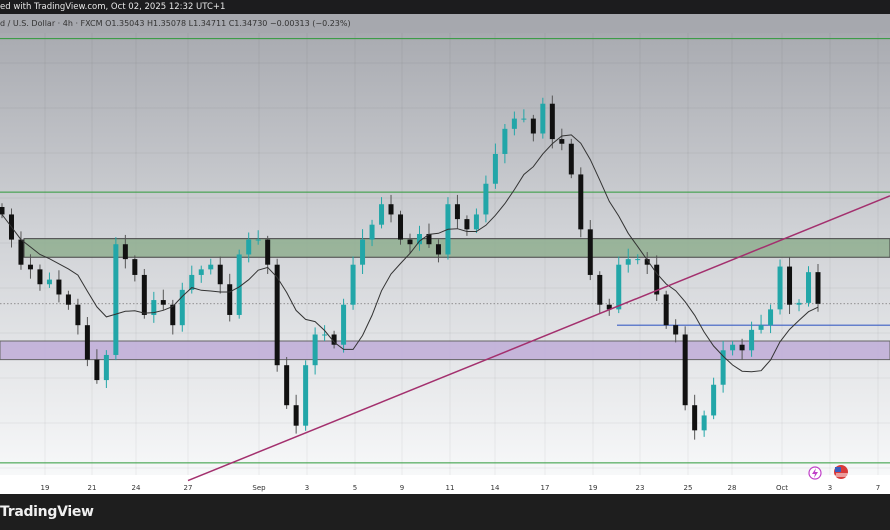 The image size is (890, 530). What do you see at coordinates (402, 488) in the screenshot?
I see `x-tick-label: 9` at bounding box center [402, 488].